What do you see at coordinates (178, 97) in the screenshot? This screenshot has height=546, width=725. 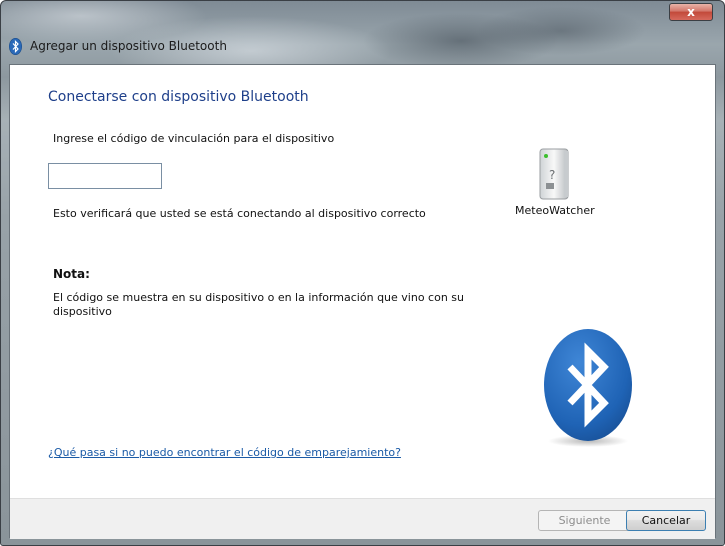 I see `page-title: Conectarse con dispositivo Bluetooth` at bounding box center [178, 97].